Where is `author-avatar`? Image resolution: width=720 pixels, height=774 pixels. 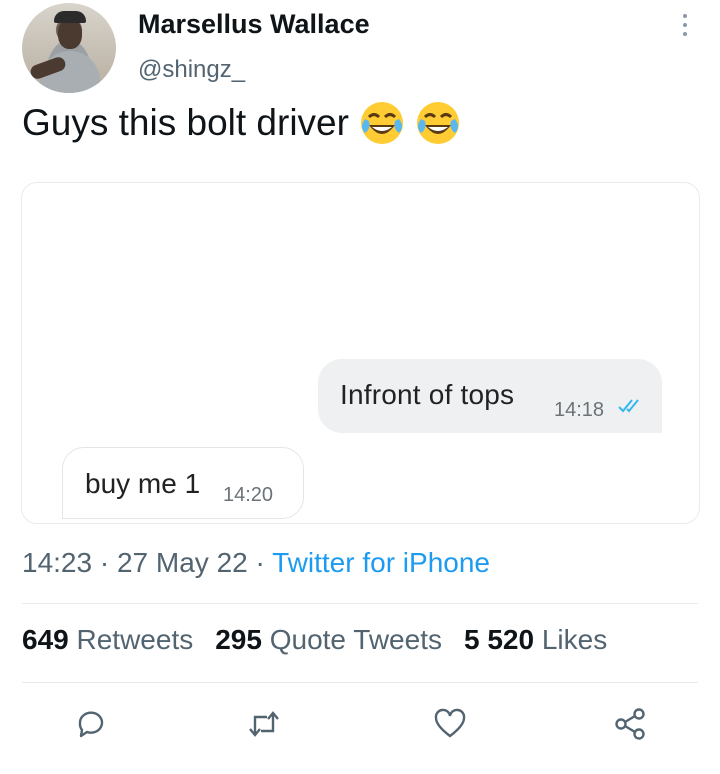 author-avatar is located at coordinates (69, 48).